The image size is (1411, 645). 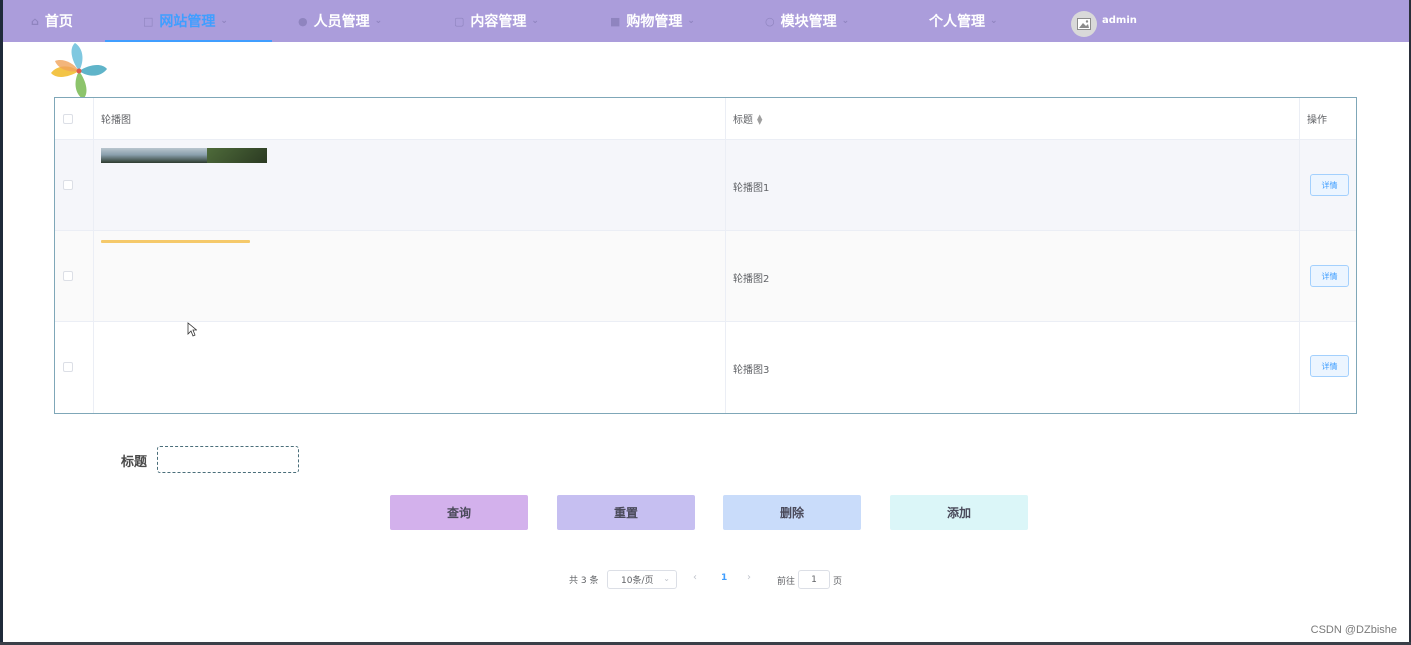 I want to click on nav-item-home: ⌂ 首页, so click(x=52, y=21).